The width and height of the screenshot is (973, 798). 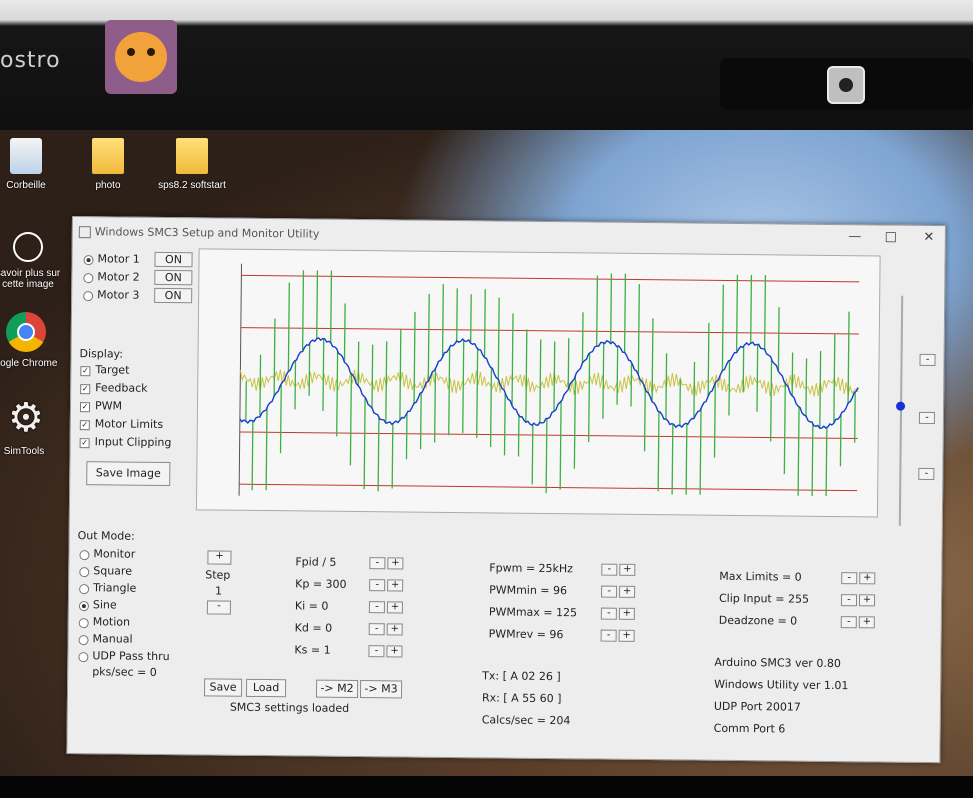 What do you see at coordinates (33, 164) in the screenshot?
I see `desktop-icon-recycle-bin: Corbeille` at bounding box center [33, 164].